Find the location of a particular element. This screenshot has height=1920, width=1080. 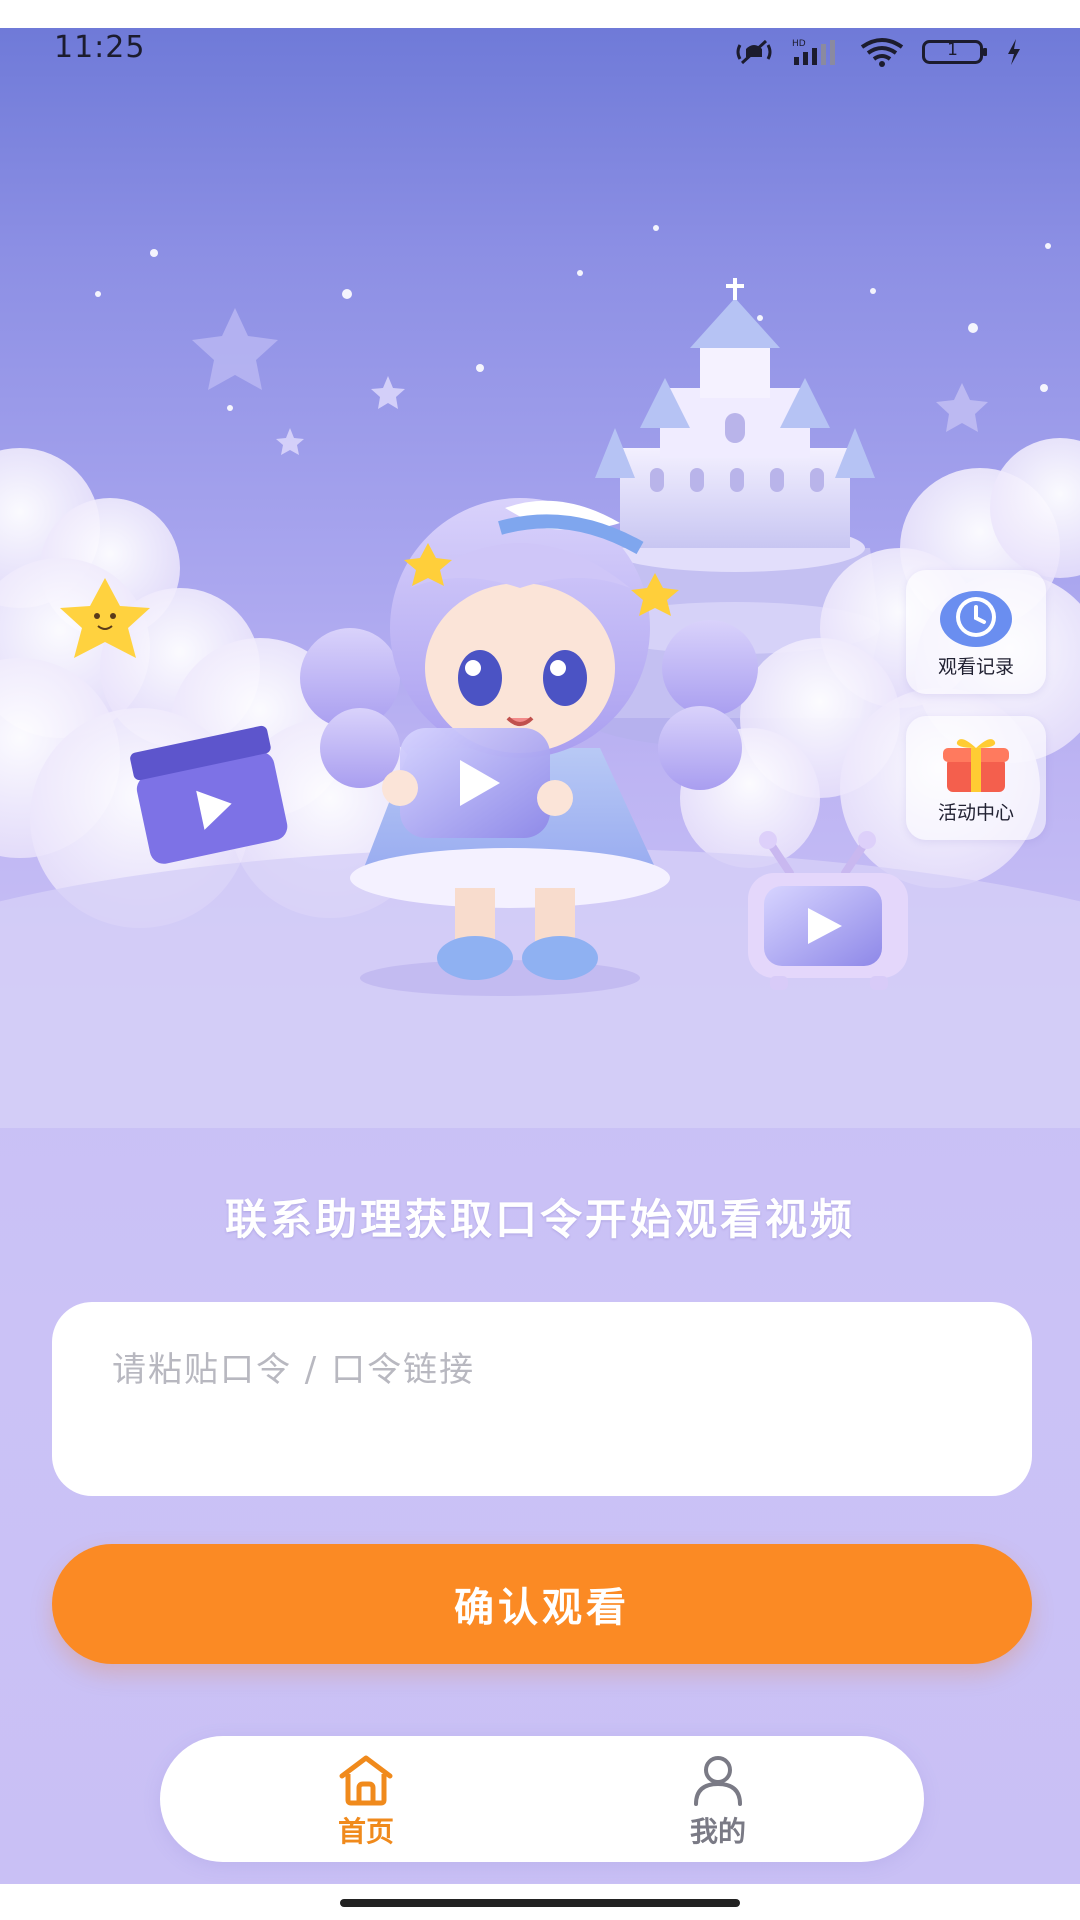

status-bar: 11:25 HD 1 is located at coordinates (540, 56).